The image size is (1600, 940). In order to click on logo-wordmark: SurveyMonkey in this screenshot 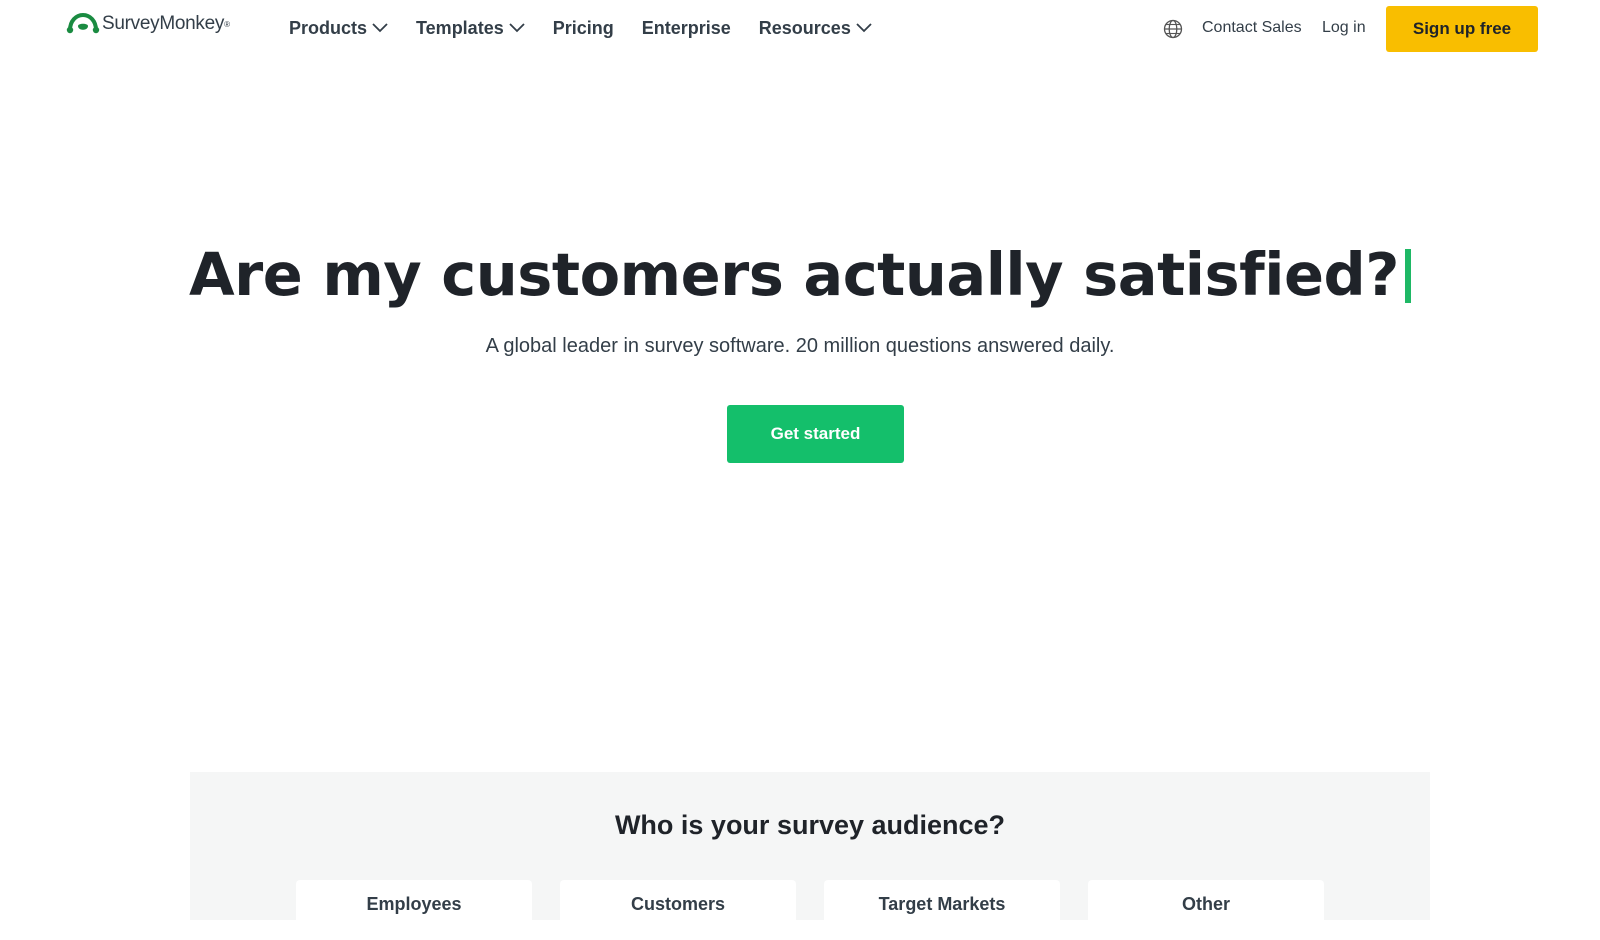, I will do `click(163, 23)`.